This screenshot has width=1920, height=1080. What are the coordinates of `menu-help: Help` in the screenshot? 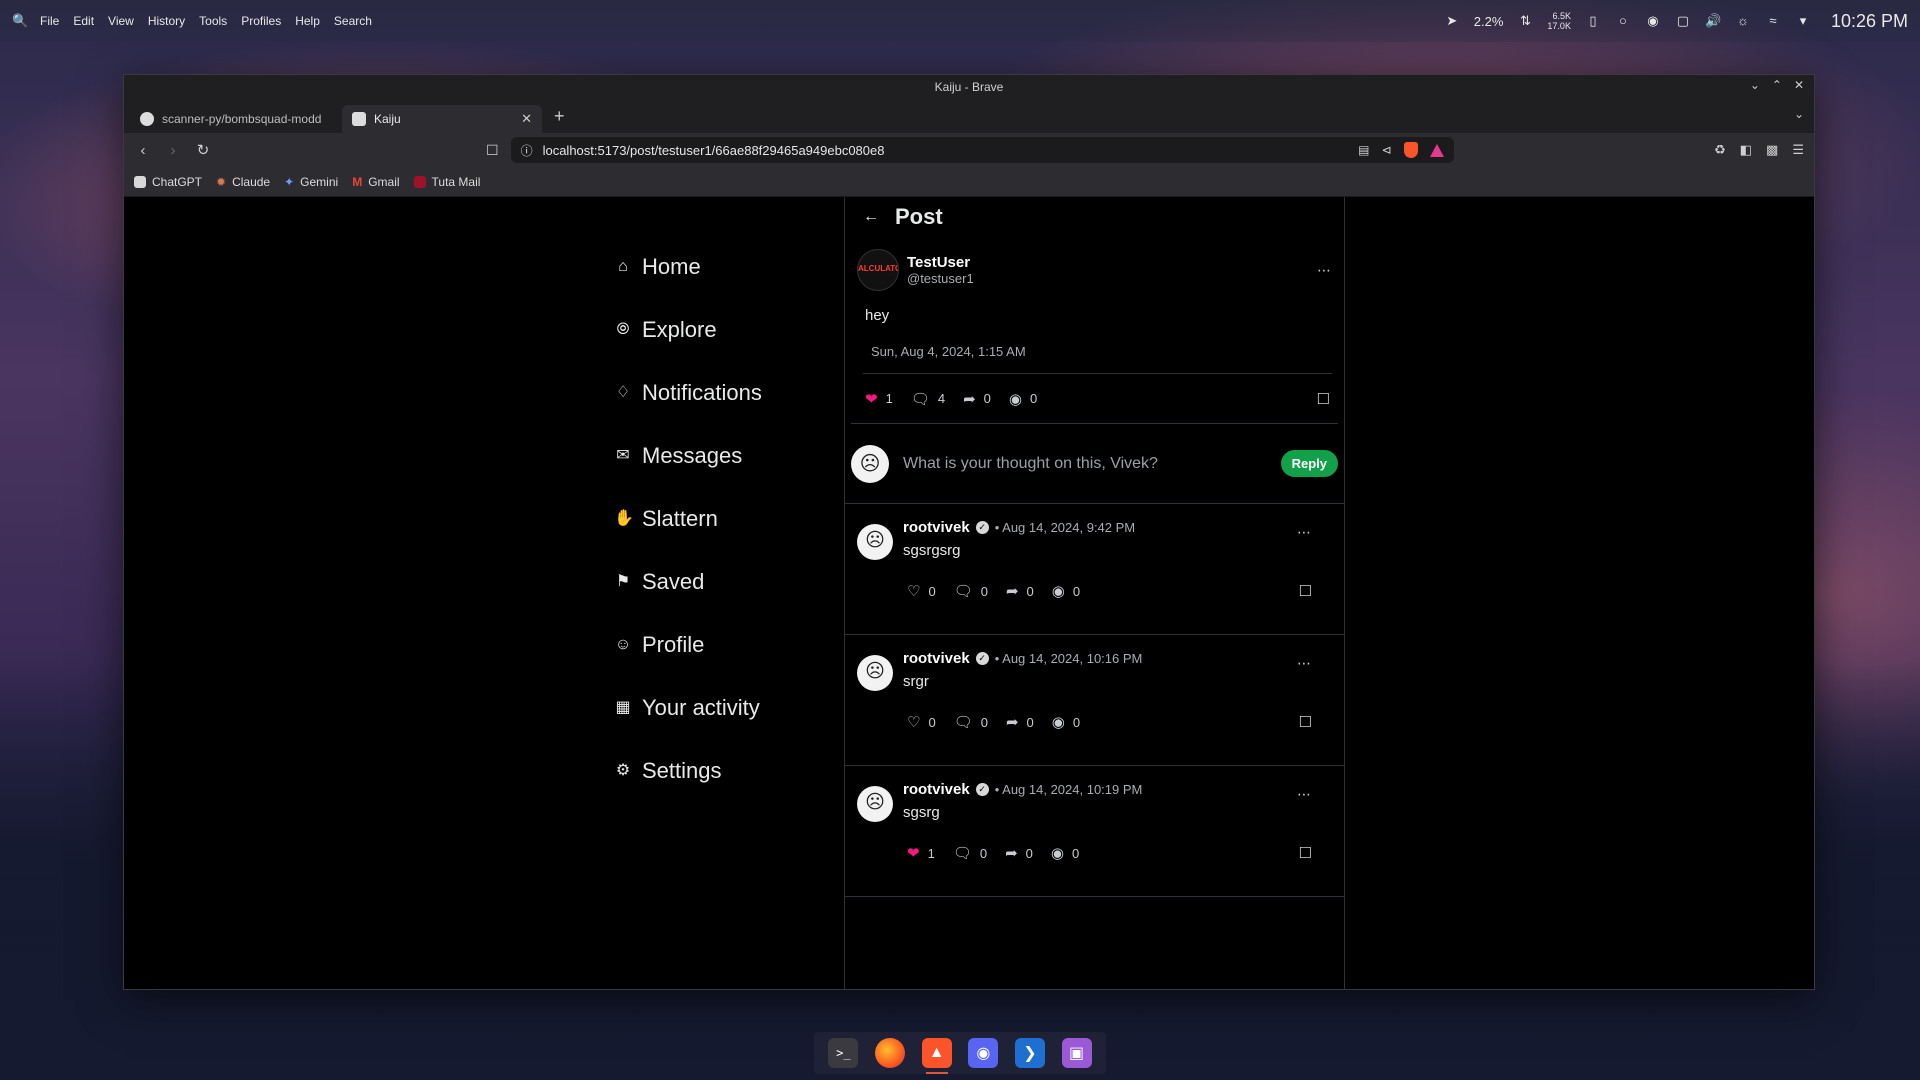 It's located at (307, 21).